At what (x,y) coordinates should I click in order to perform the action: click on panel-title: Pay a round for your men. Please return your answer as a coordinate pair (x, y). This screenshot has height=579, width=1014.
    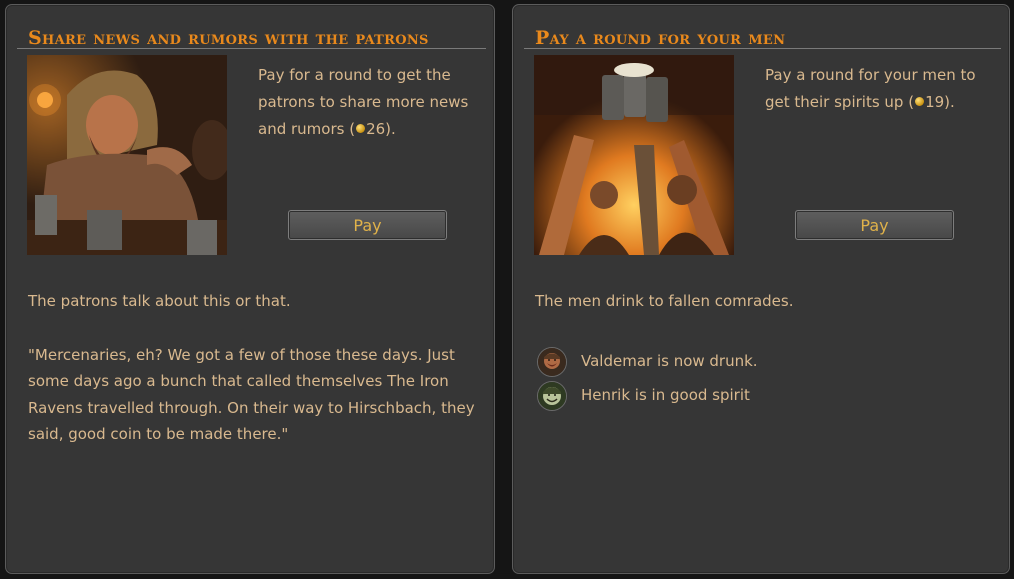
    Looking at the image, I should click on (660, 38).